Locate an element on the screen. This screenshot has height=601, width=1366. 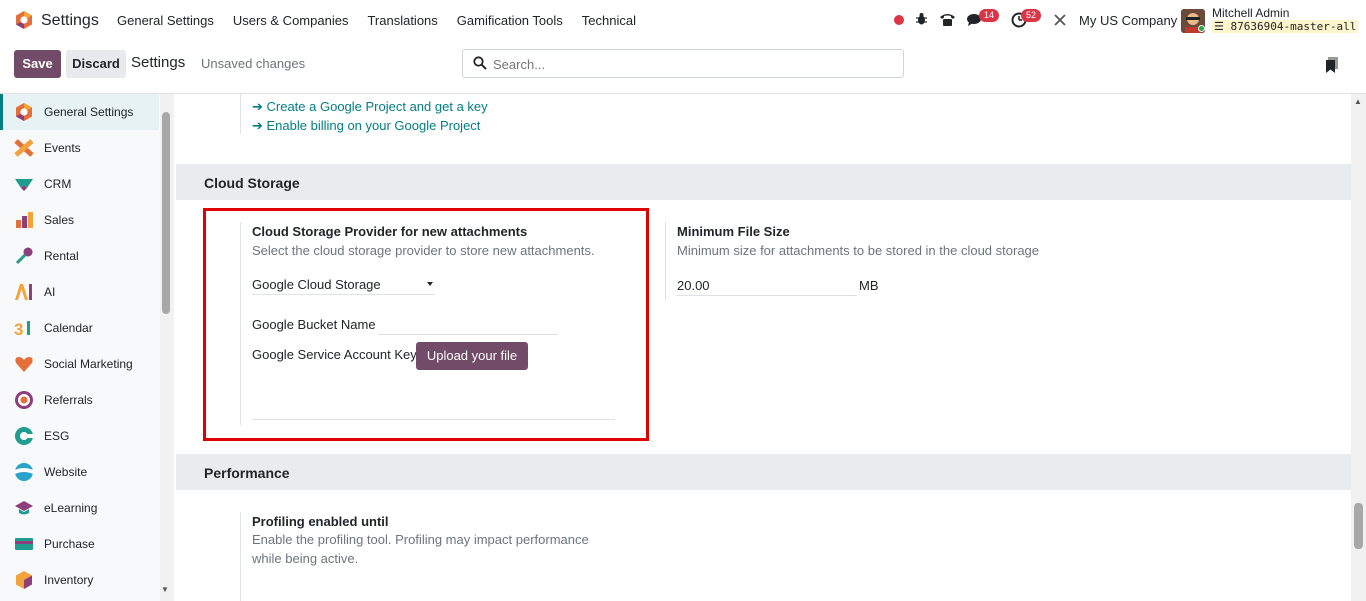
sidebar-item-calendar: 3 Calendar is located at coordinates (79, 328).